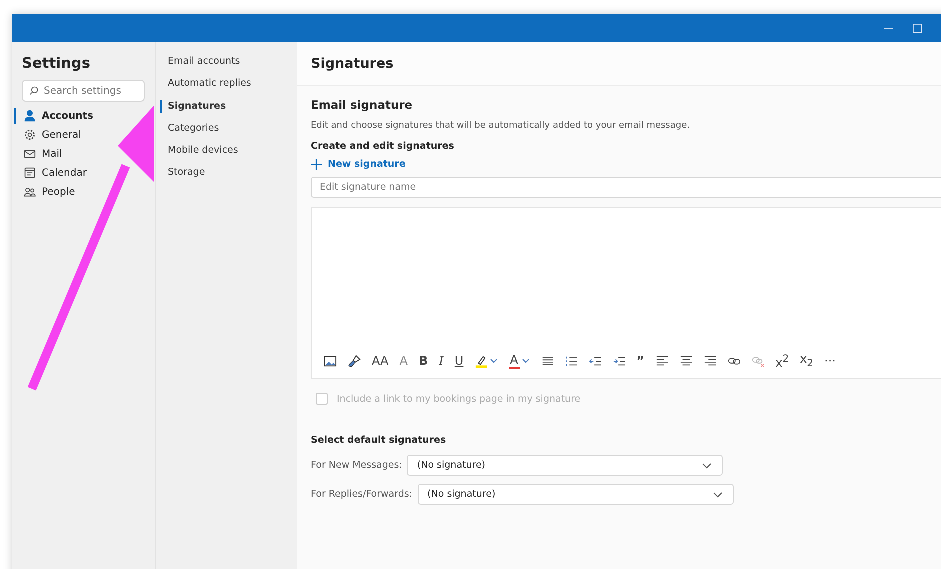  What do you see at coordinates (38, 154) in the screenshot?
I see `nav-item: Mail` at bounding box center [38, 154].